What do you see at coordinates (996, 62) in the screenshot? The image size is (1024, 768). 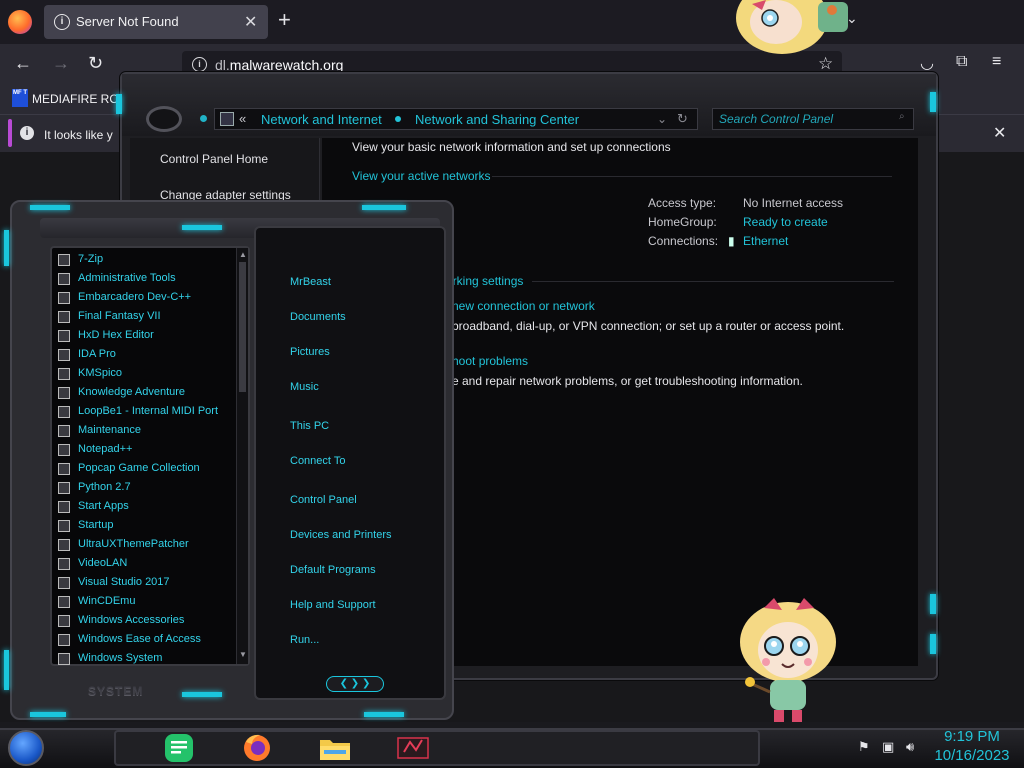 I see `hamburger-icon: ≡` at bounding box center [996, 62].